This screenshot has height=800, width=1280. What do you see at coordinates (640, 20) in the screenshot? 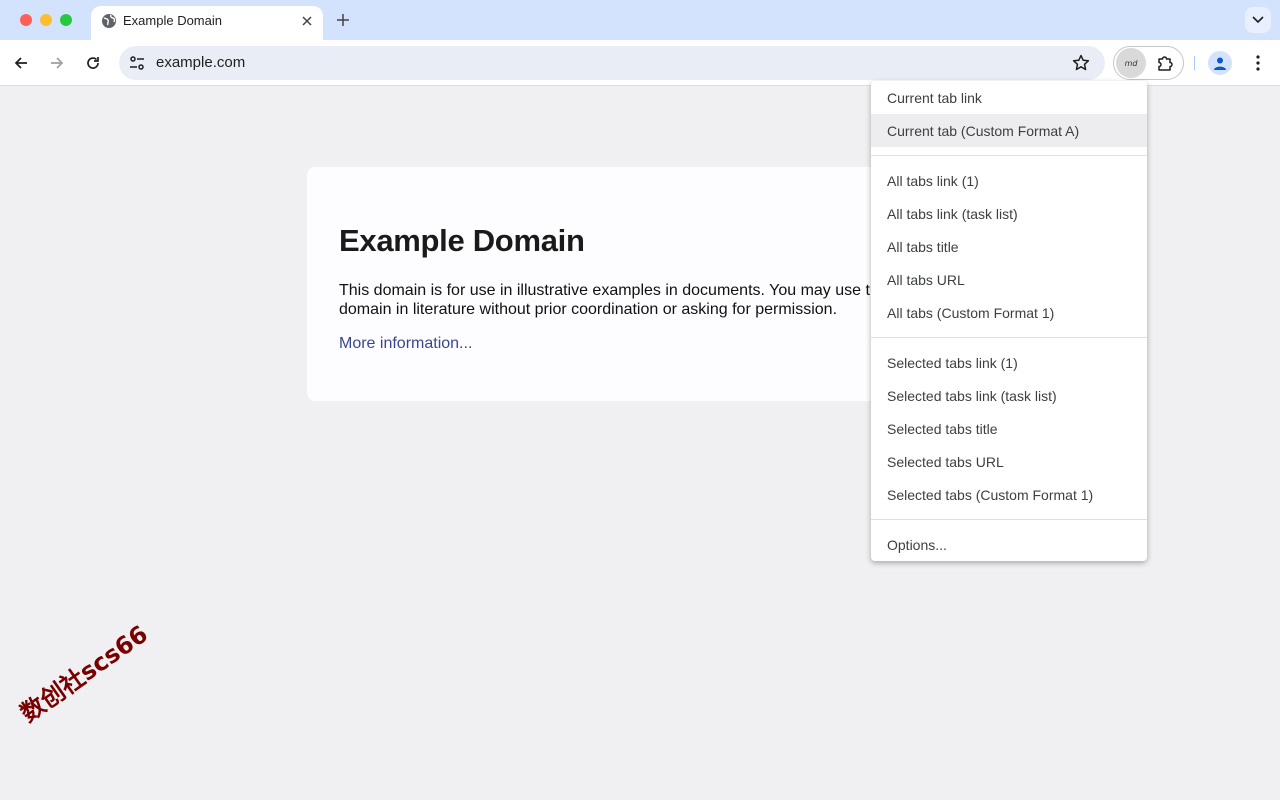
I see `tab-strip: Example Domain` at bounding box center [640, 20].